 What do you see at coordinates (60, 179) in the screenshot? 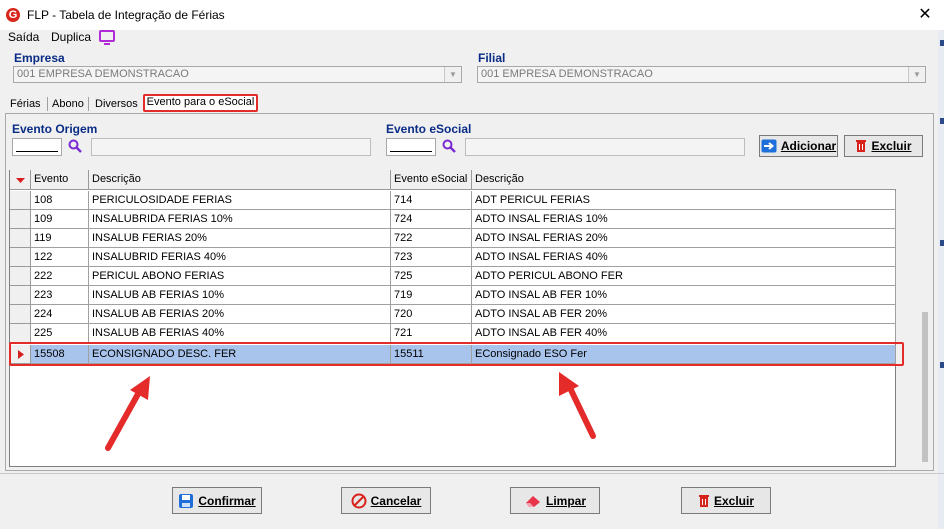
I see `header-evento: Evento` at bounding box center [60, 179].